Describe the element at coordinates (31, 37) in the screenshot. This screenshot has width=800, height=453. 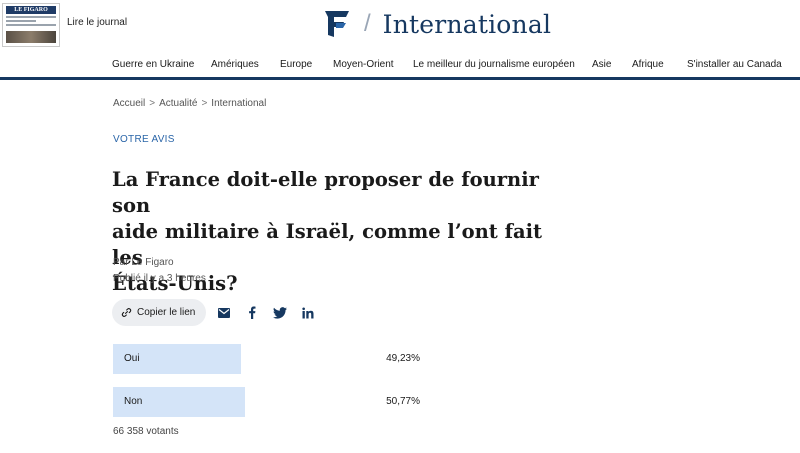
I see `newspaper-photo` at that location.